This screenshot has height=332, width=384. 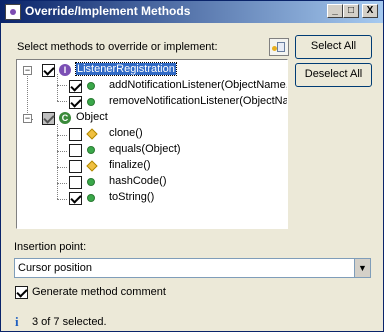 What do you see at coordinates (333, 47) in the screenshot?
I see `select-all-button: Select All` at bounding box center [333, 47].